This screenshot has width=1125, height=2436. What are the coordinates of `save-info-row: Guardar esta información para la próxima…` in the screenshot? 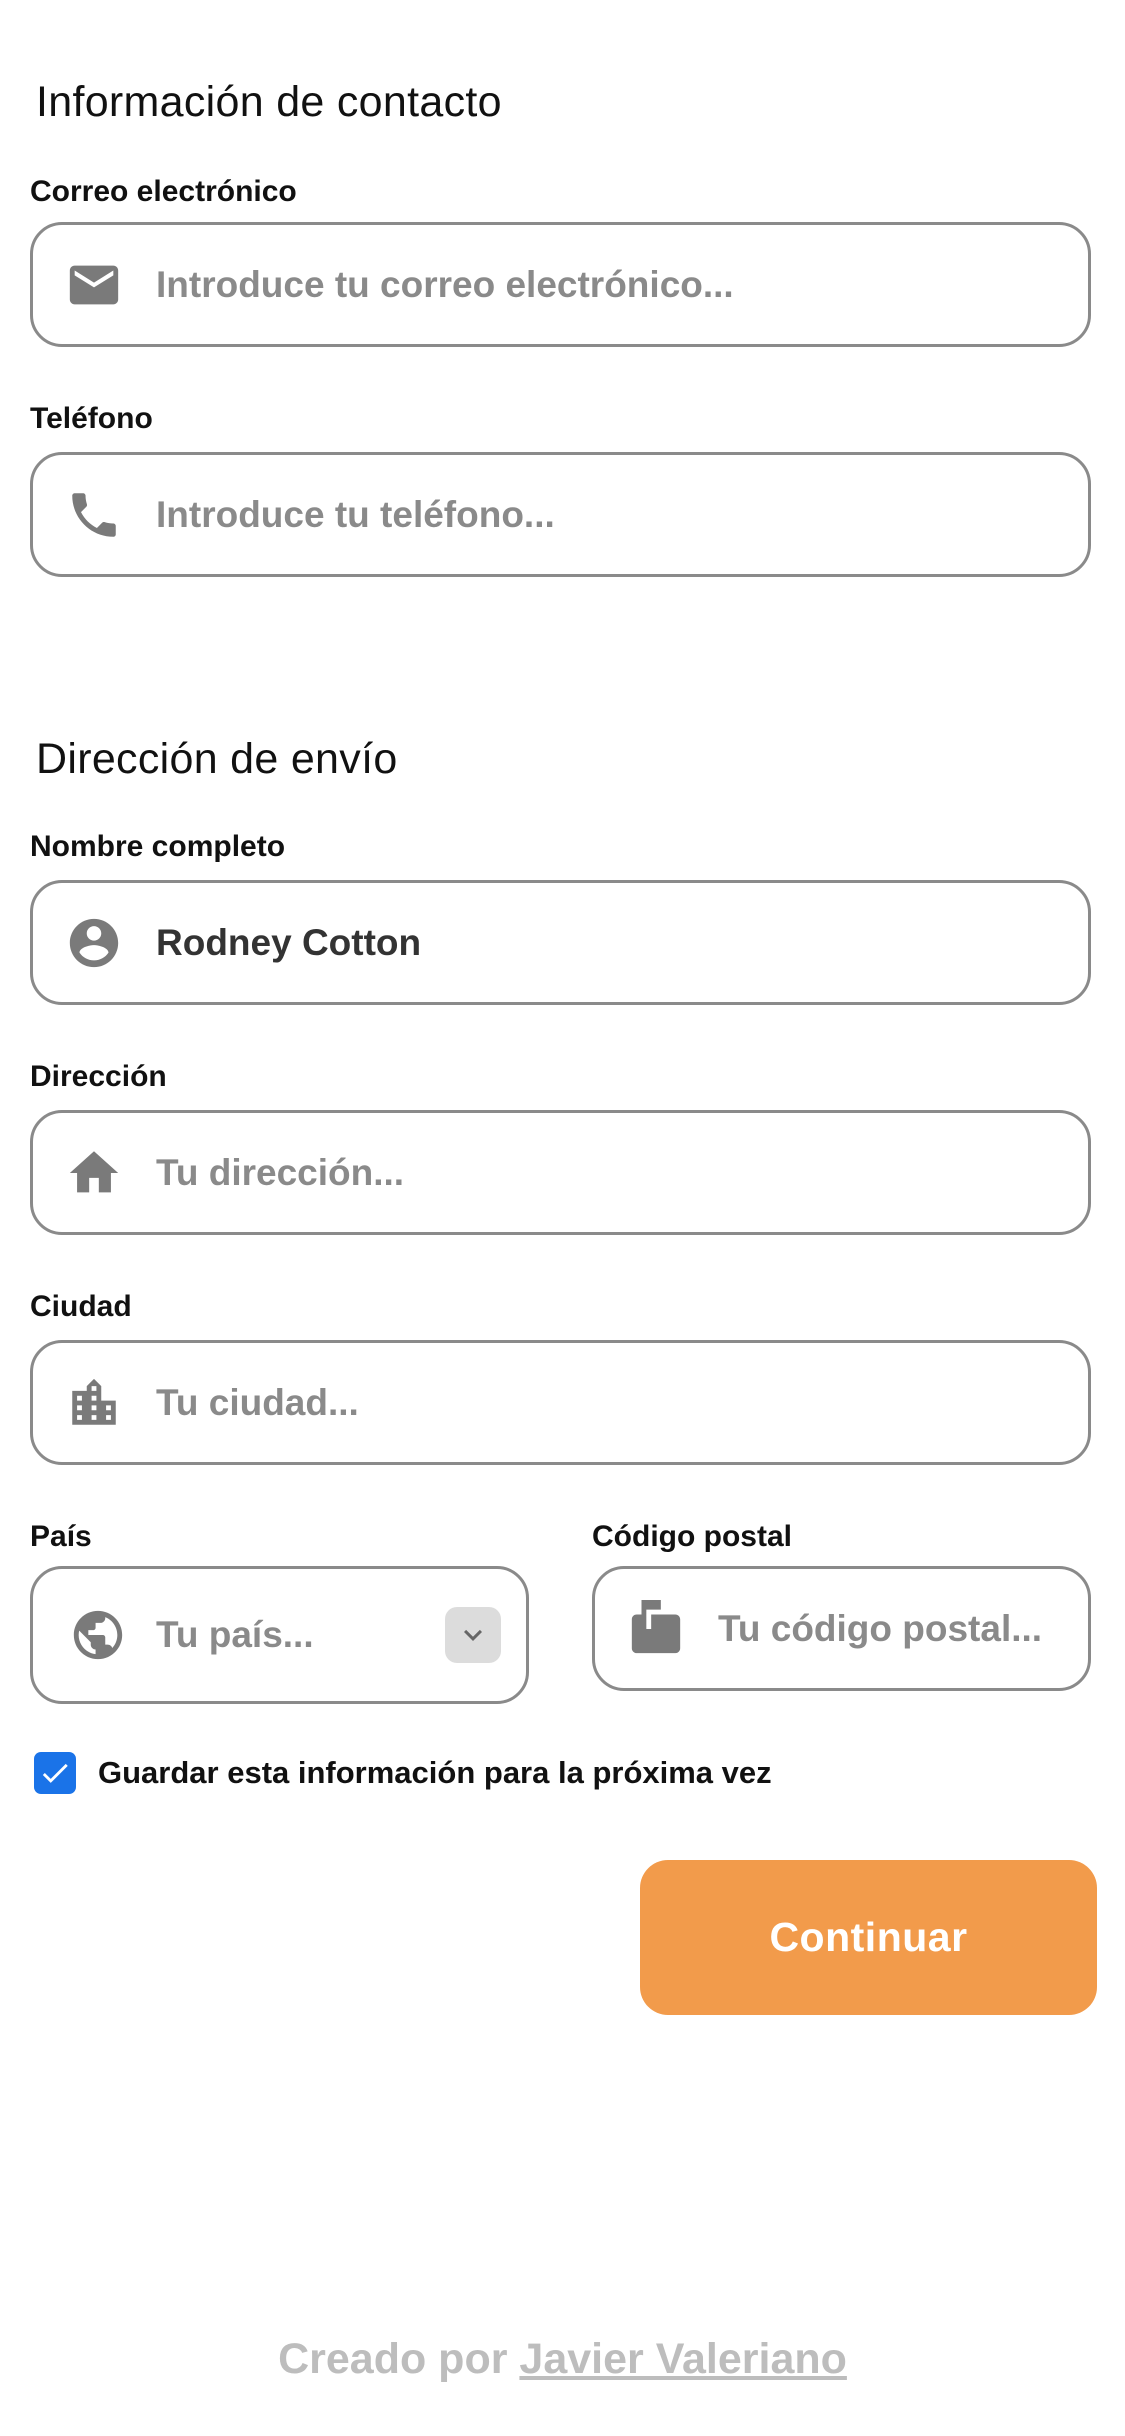 It's located at (403, 1773).